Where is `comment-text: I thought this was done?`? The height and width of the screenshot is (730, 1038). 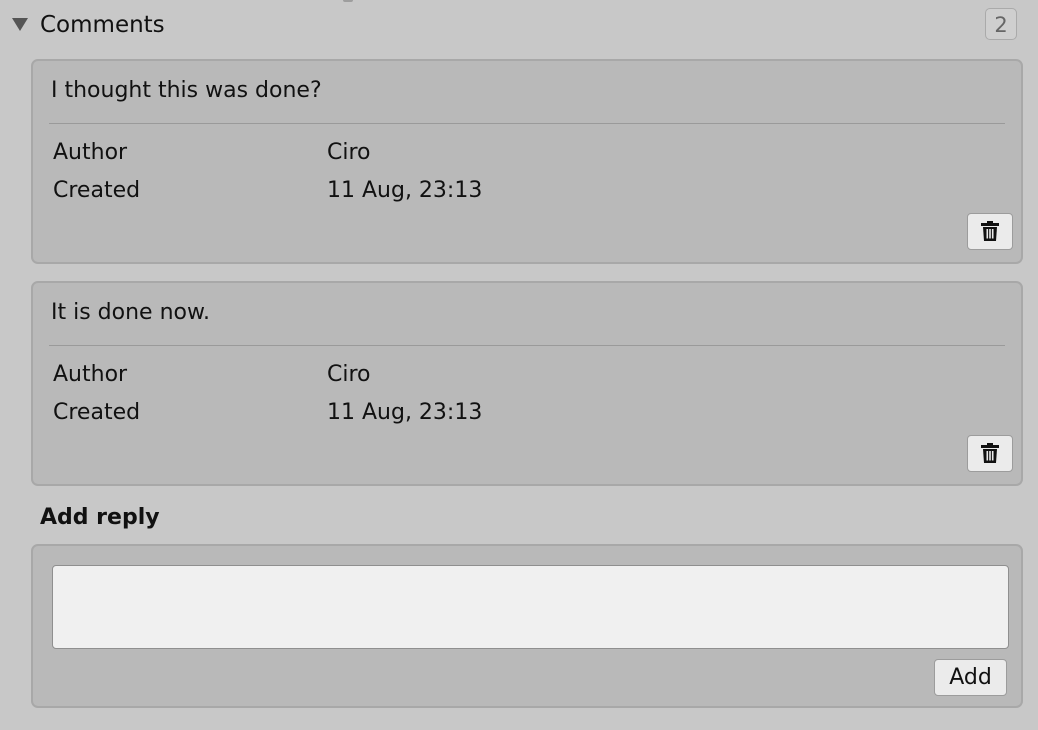
comment-text: I thought this was done? is located at coordinates (186, 90).